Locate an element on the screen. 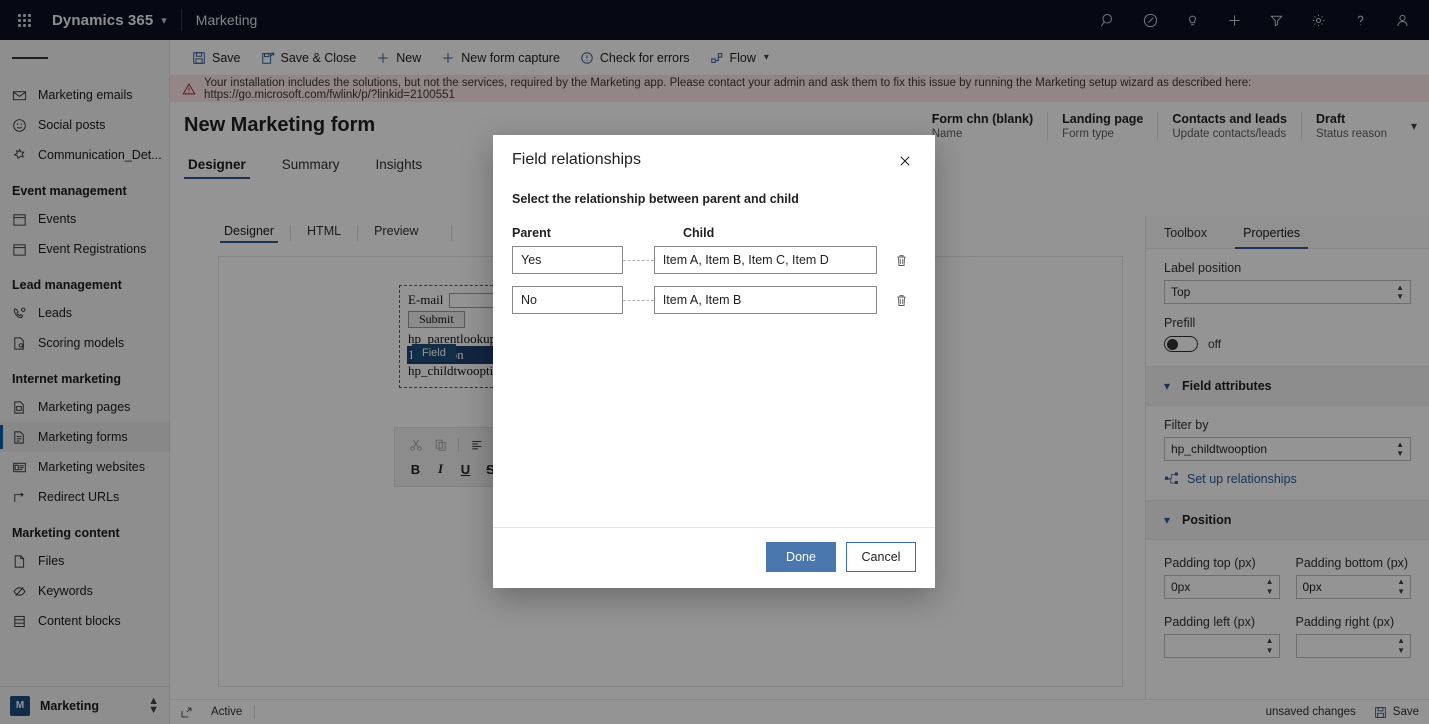  done-button: Done is located at coordinates (801, 557).